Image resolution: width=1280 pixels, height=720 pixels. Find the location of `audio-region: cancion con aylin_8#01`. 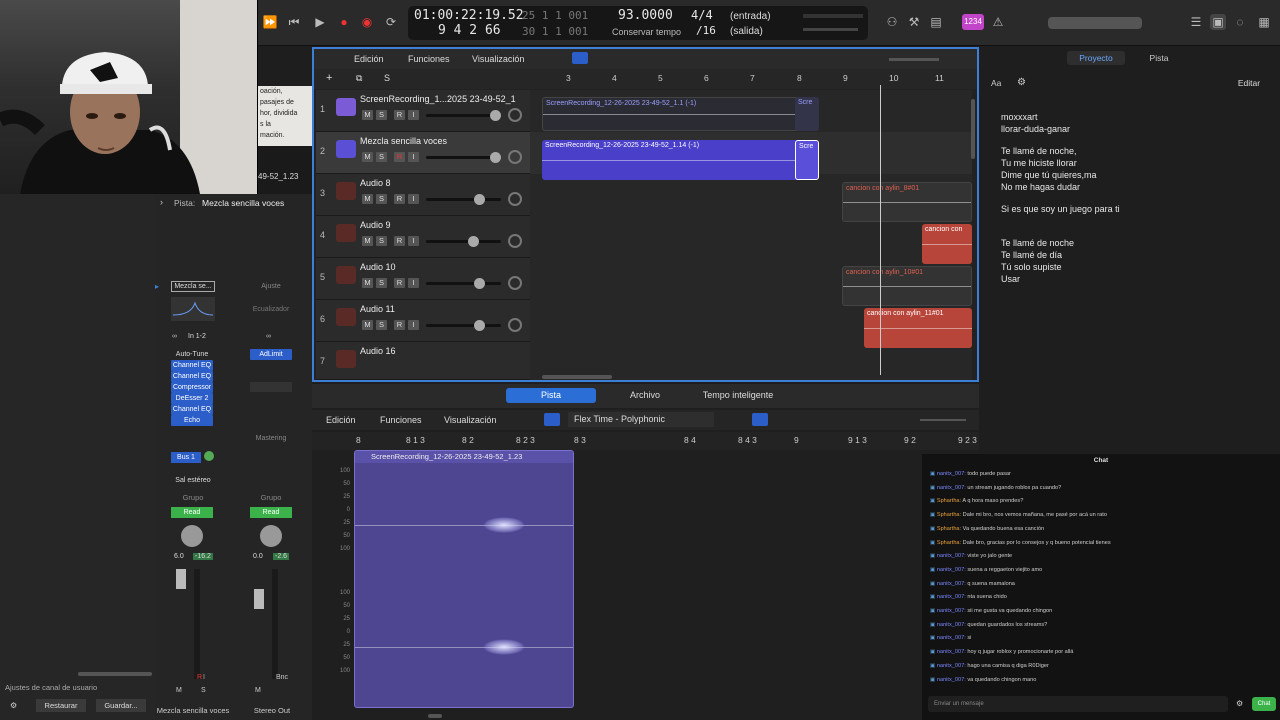

audio-region: cancion con aylin_8#01 is located at coordinates (907, 202).